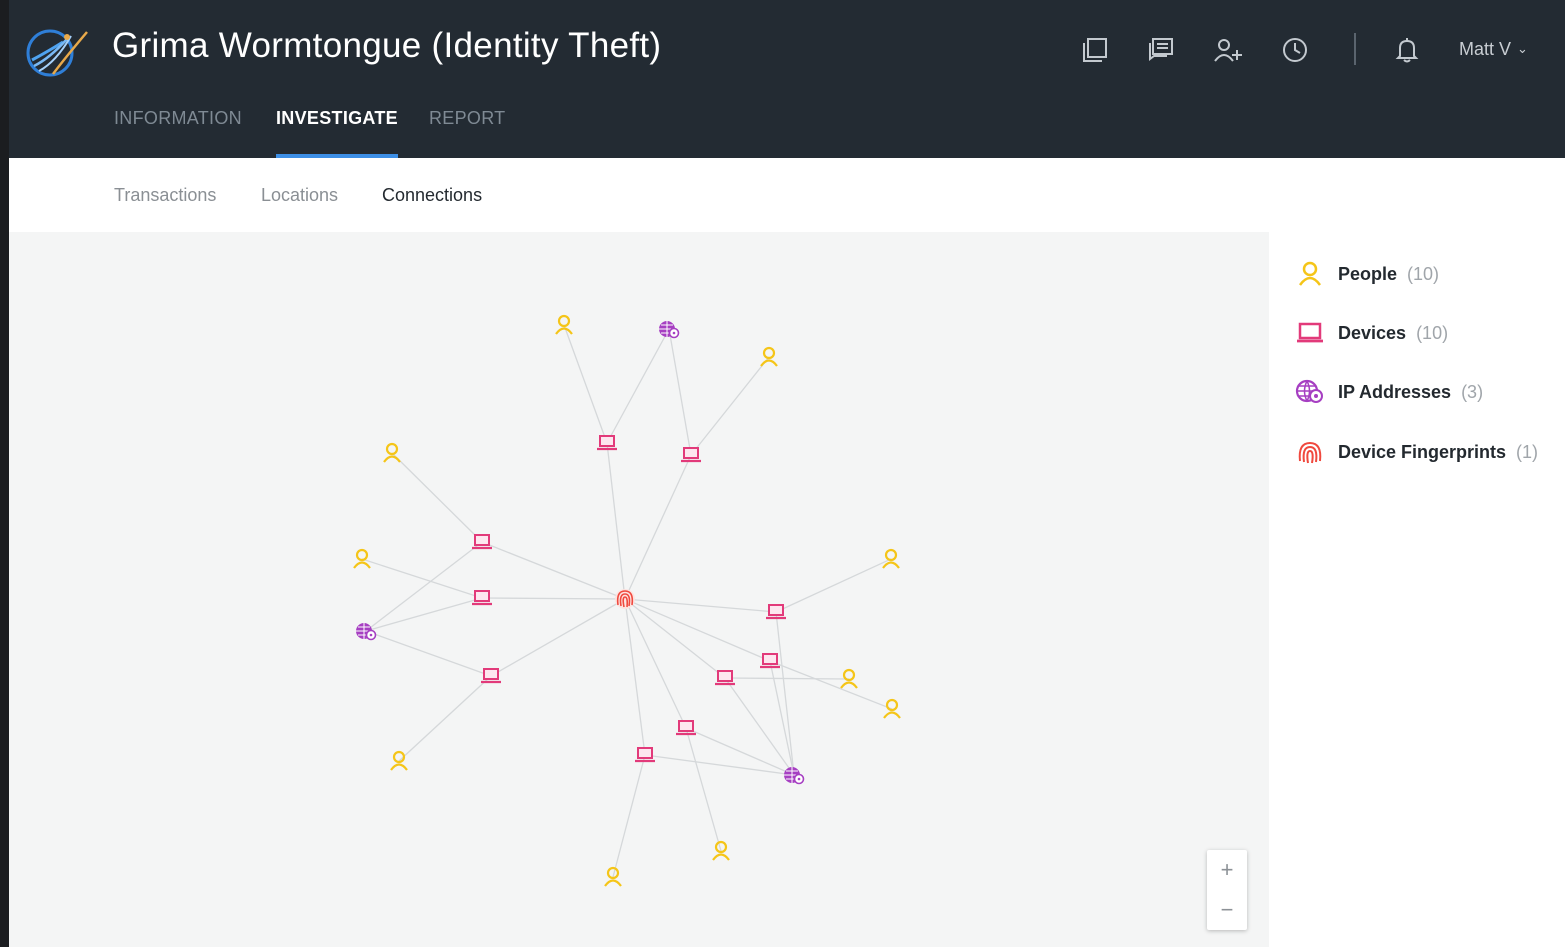 The height and width of the screenshot is (947, 1565). What do you see at coordinates (1527, 451) in the screenshot?
I see `legend-count: (1)` at bounding box center [1527, 451].